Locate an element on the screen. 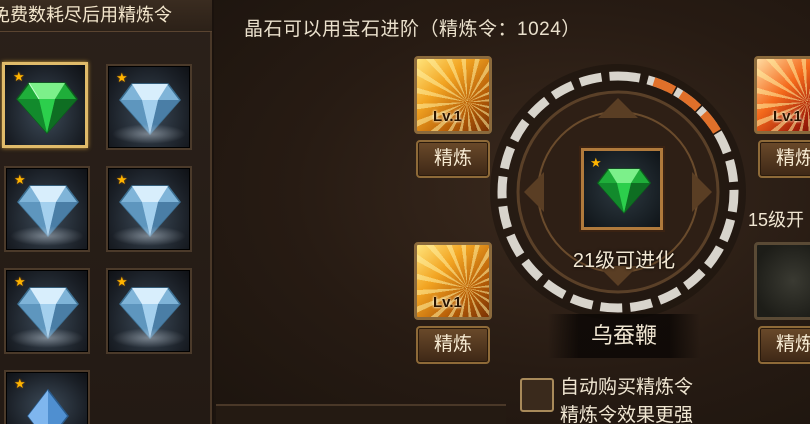 The image size is (810, 424). evolve-level-text: 21级可进化 is located at coordinates (624, 261).